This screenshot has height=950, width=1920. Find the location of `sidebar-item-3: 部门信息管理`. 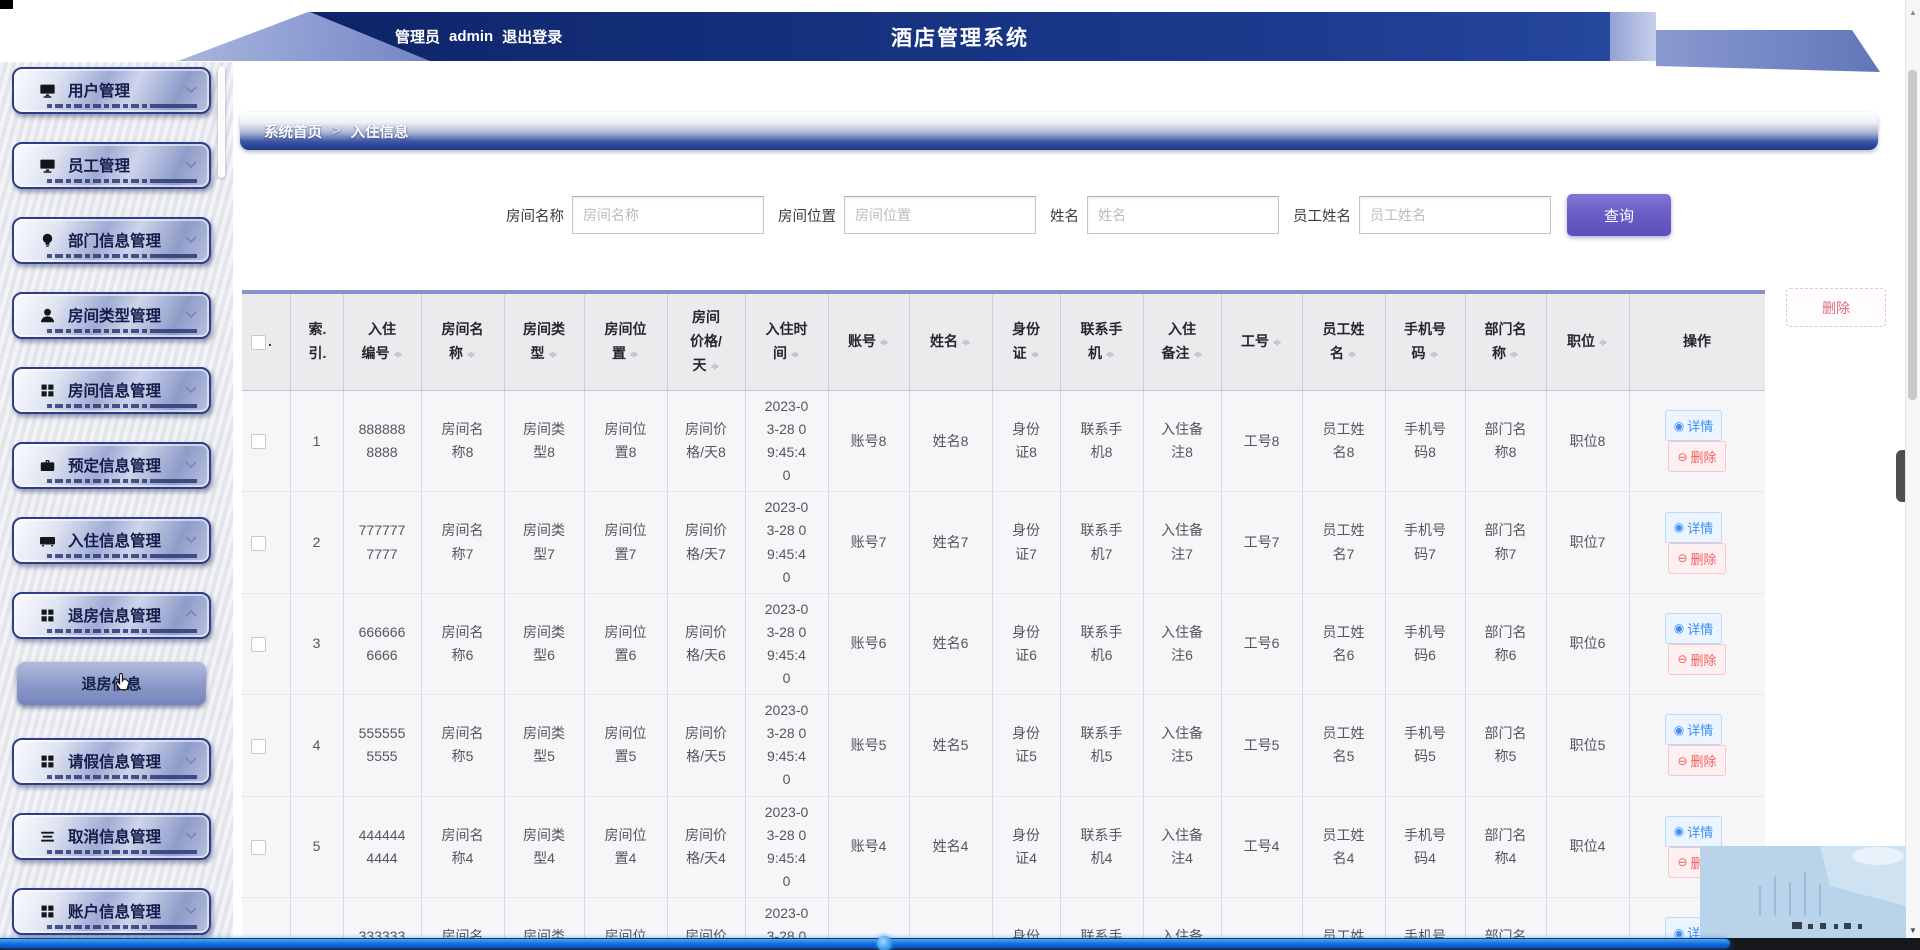

sidebar-item-3: 部门信息管理 is located at coordinates (111, 240).